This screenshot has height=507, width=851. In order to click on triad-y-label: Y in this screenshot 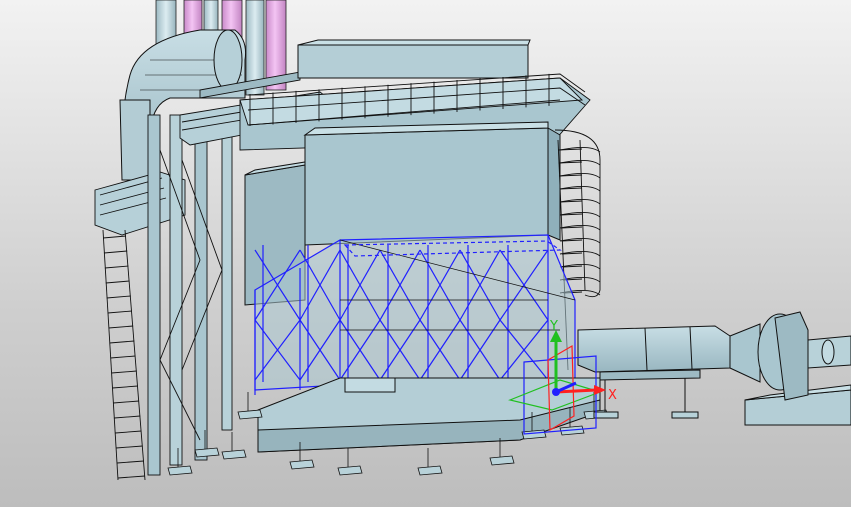, I will do `click(553, 326)`.